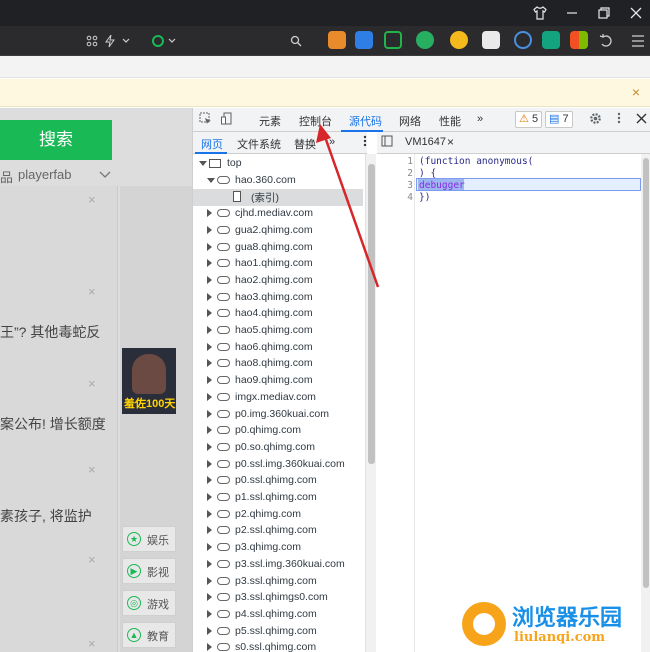  Describe the element at coordinates (387, 143) in the screenshot. I see `toggle-navigator-icon` at that location.